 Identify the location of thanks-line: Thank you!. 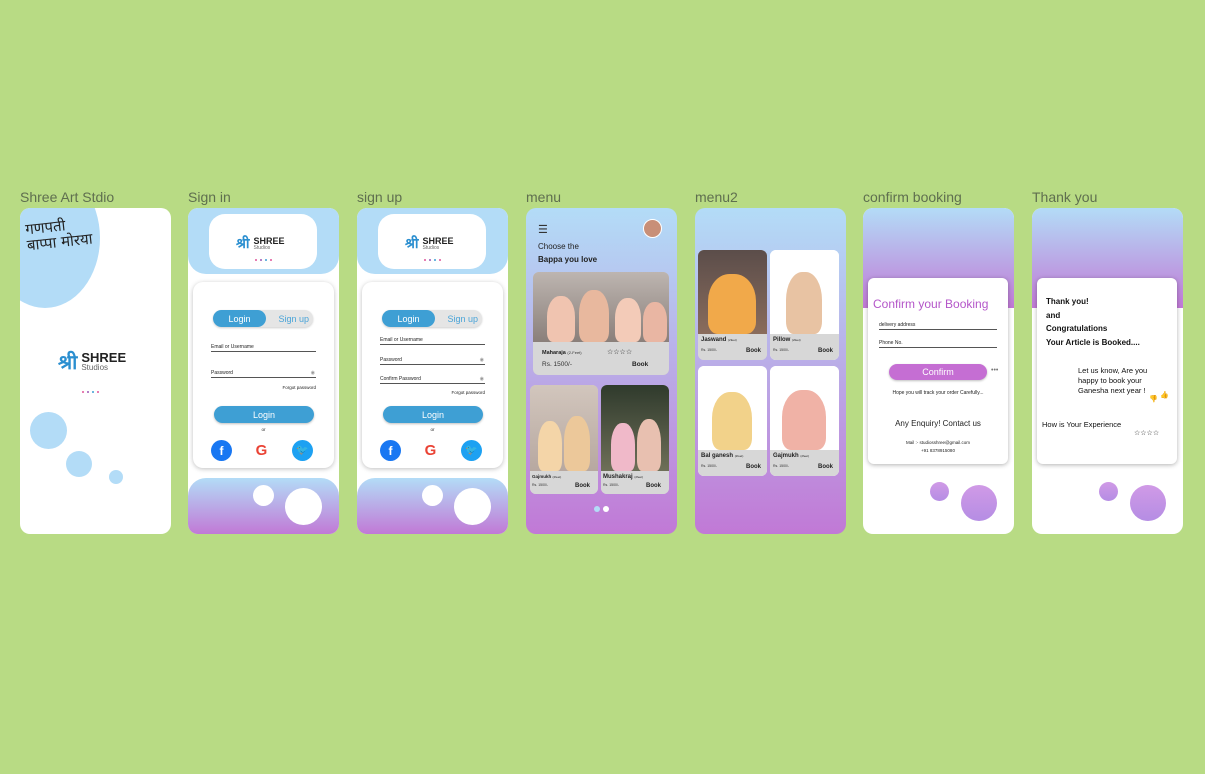
(1067, 301).